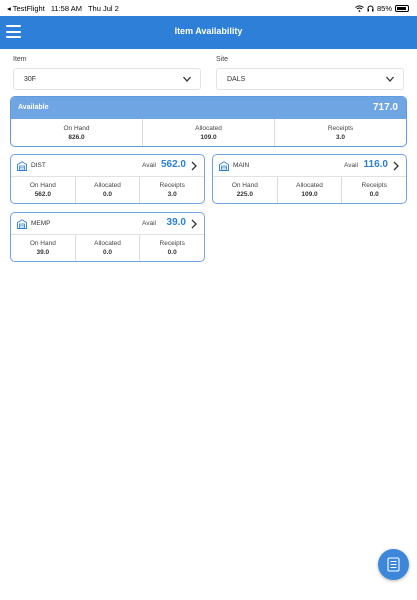  I want to click on avail-value: 116.0, so click(375, 164).